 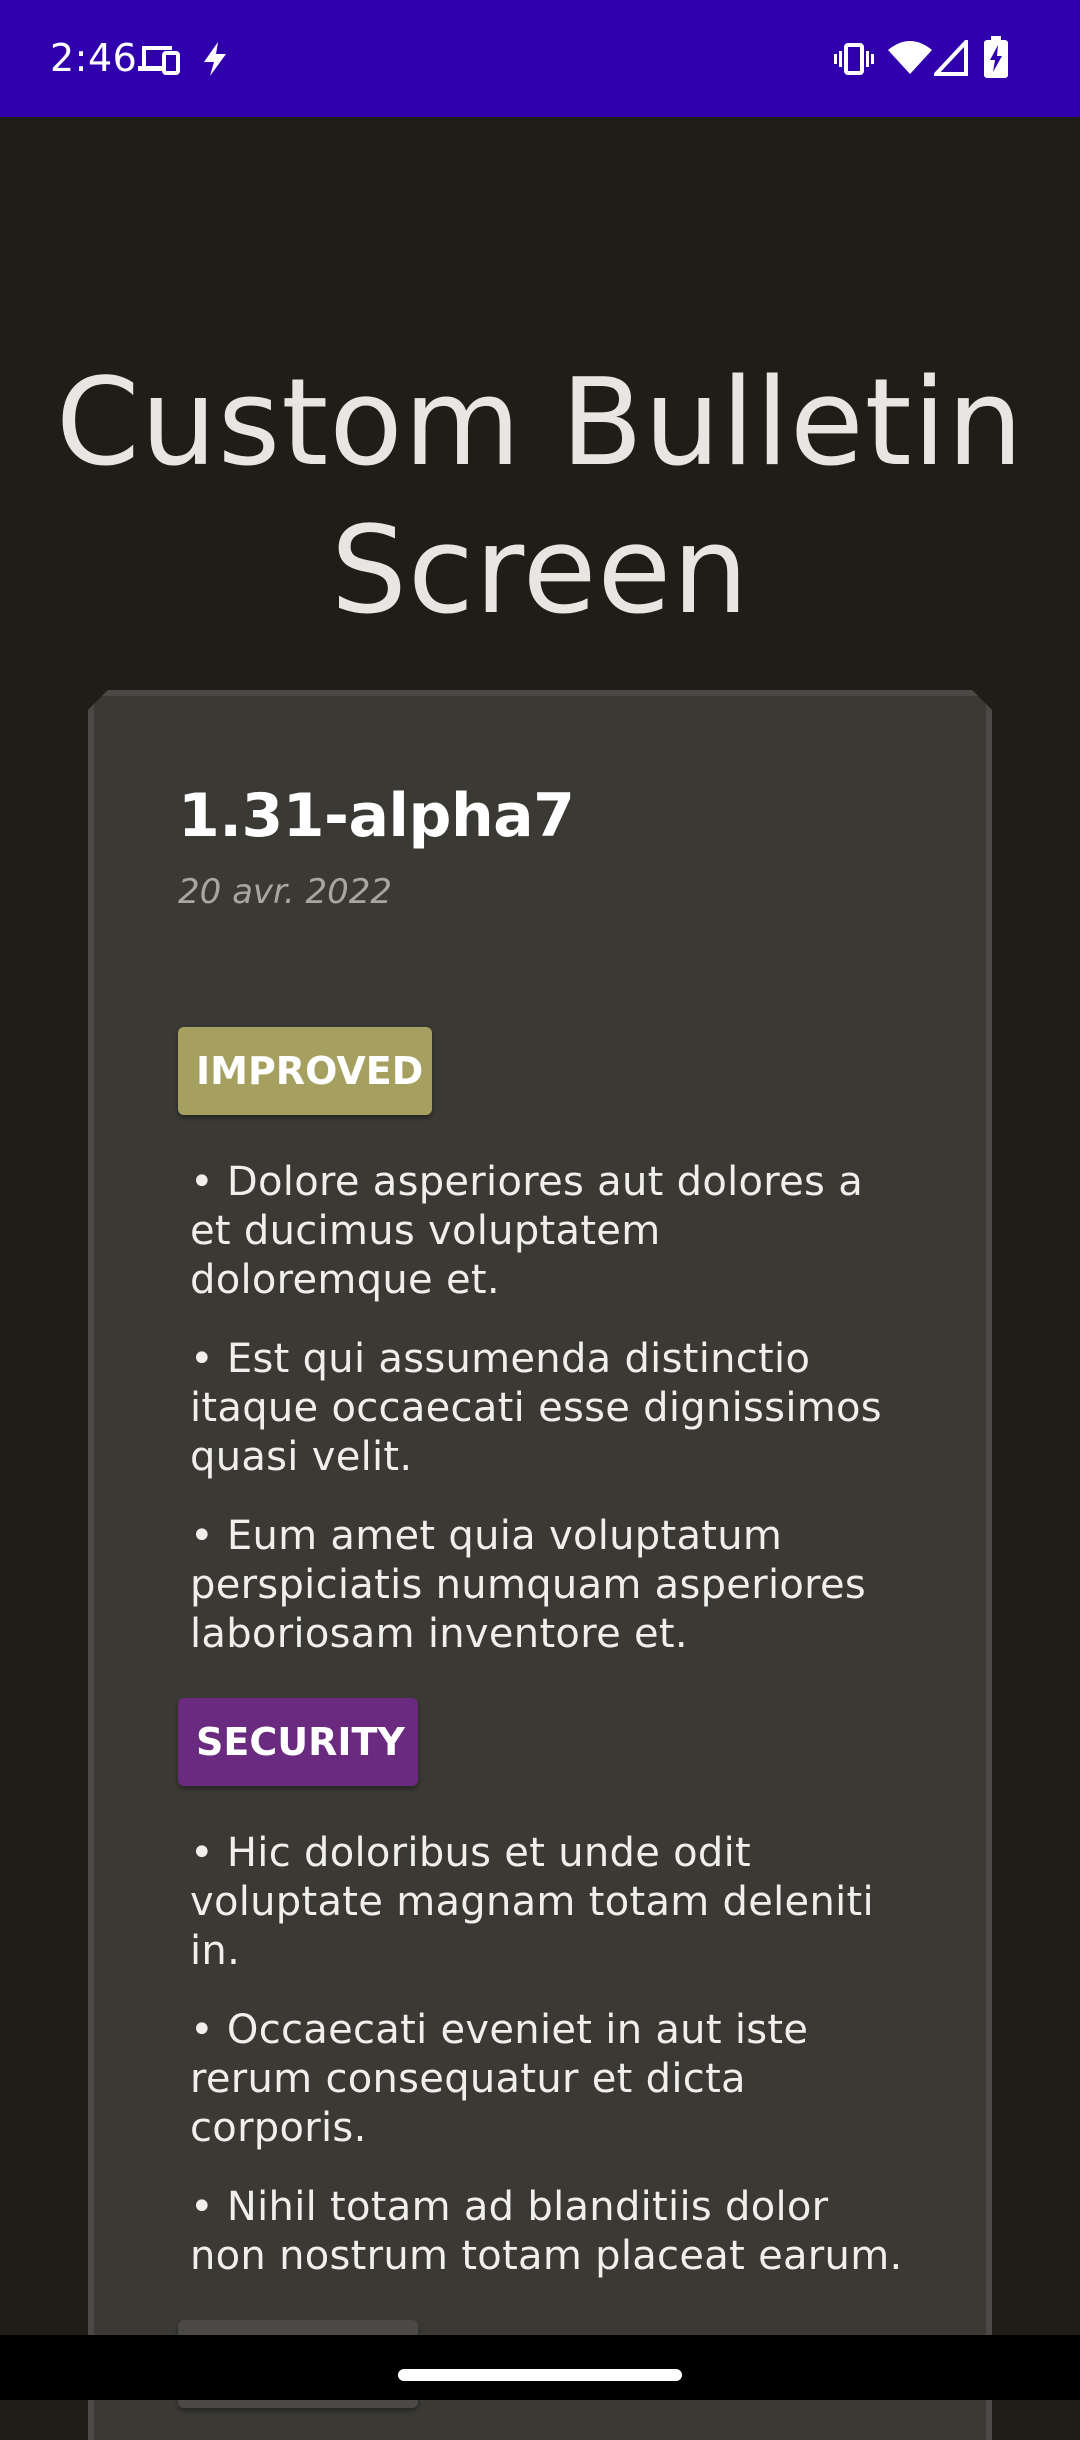 I want to click on flash-icon, so click(x=215, y=59).